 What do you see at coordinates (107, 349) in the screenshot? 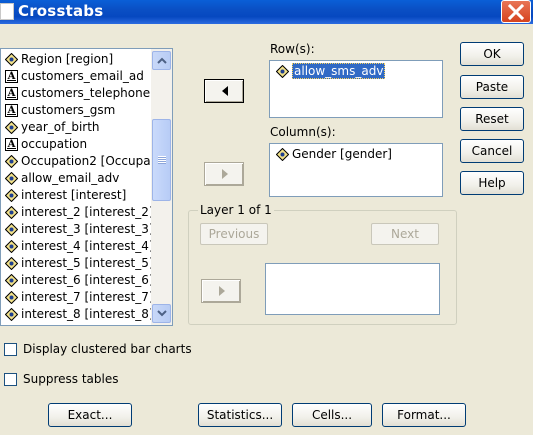
I see `clustered-bar-label: Display clustered bar charts` at bounding box center [107, 349].